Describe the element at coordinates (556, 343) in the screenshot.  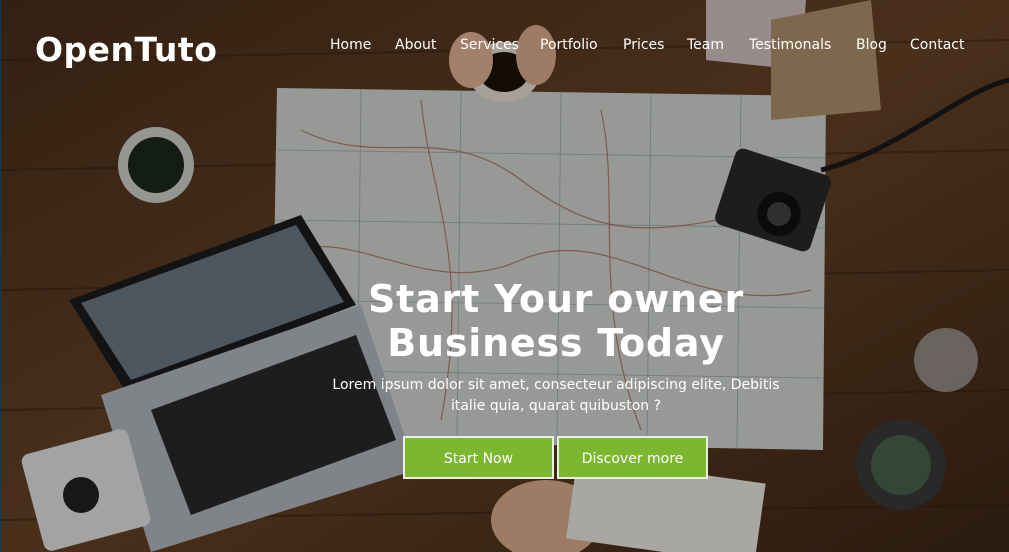
I see `hero-headline-line2: Business Today` at that location.